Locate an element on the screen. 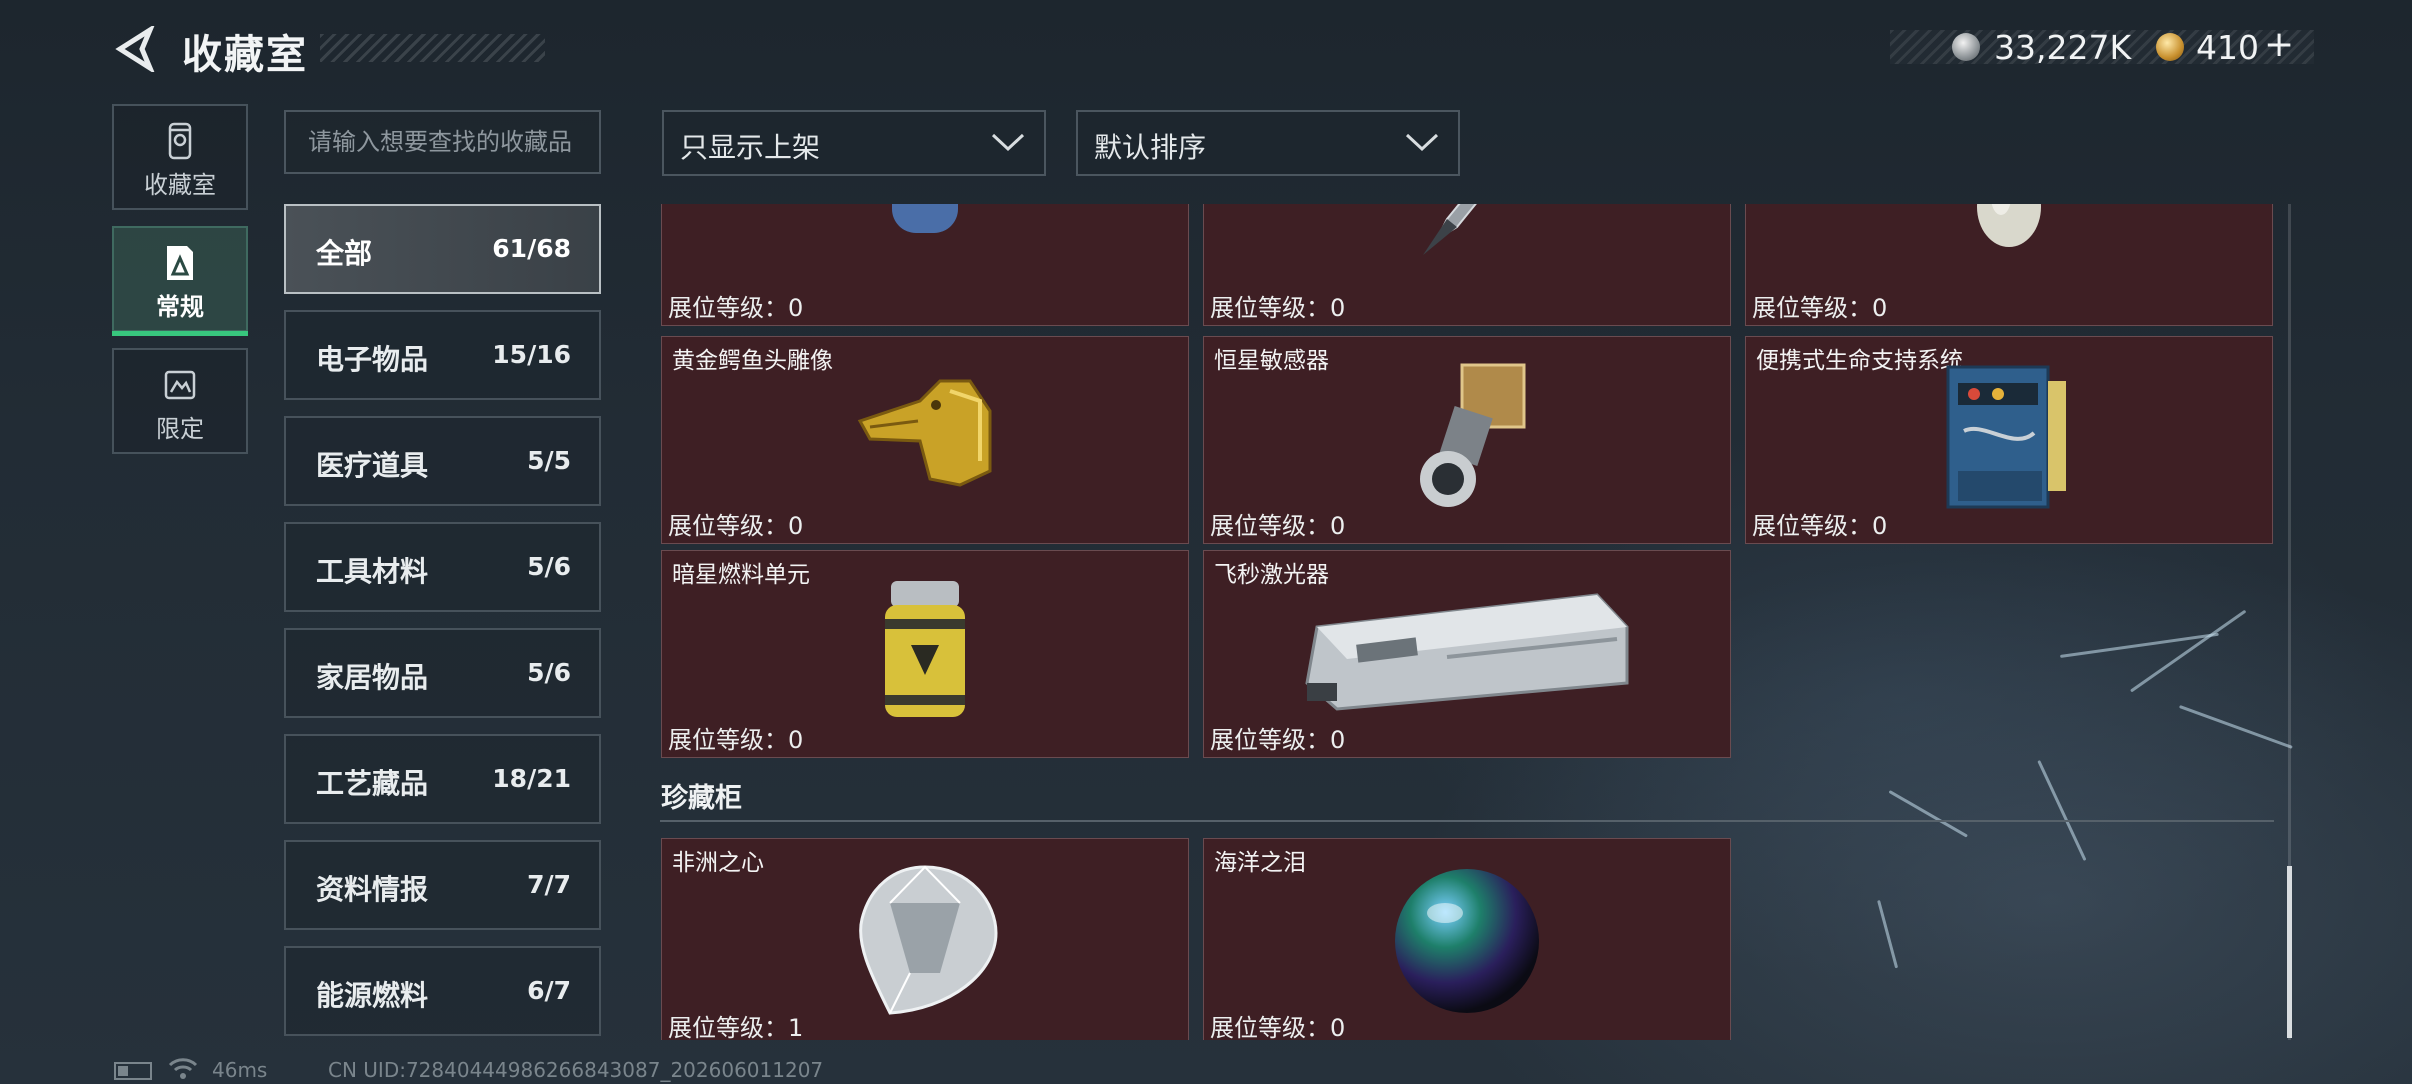  golden-crocodile-head-icon is located at coordinates (924, 433).